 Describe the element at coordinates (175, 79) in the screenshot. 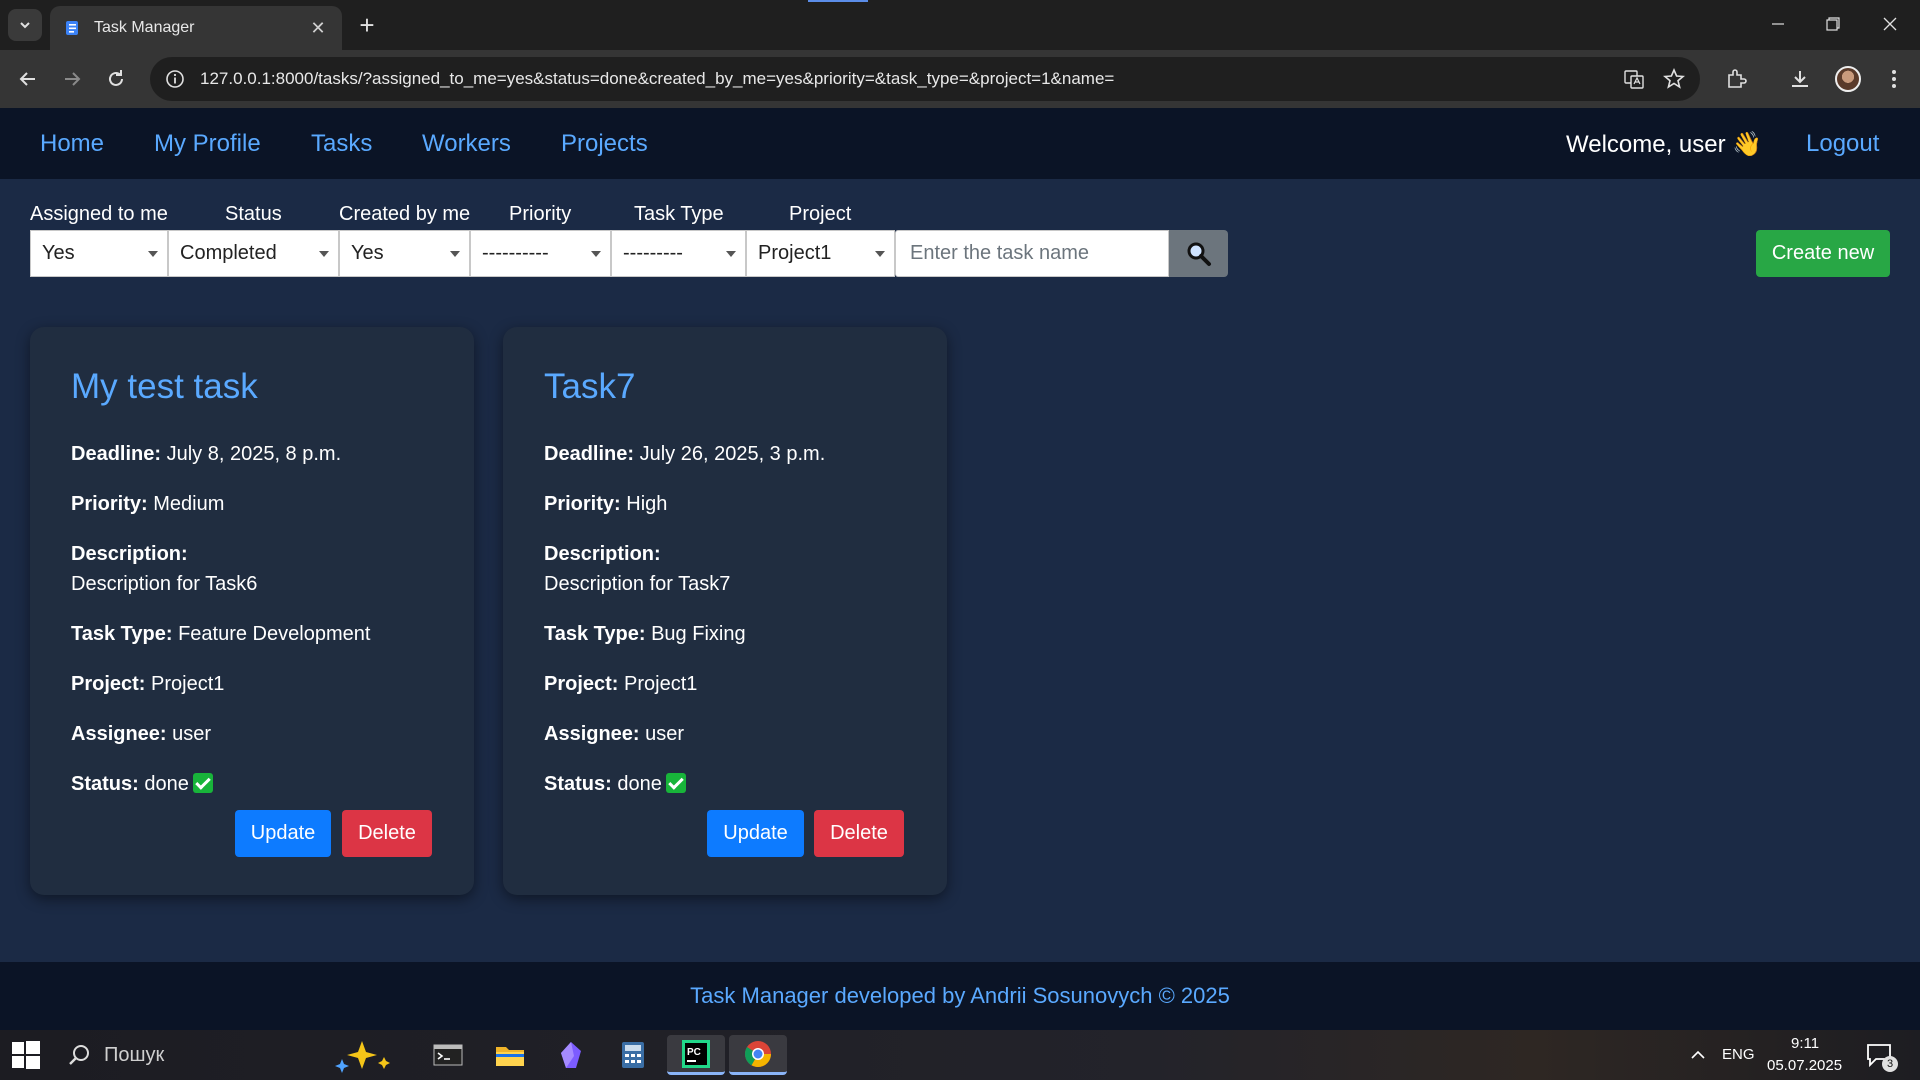

I see `site-info-icon` at that location.